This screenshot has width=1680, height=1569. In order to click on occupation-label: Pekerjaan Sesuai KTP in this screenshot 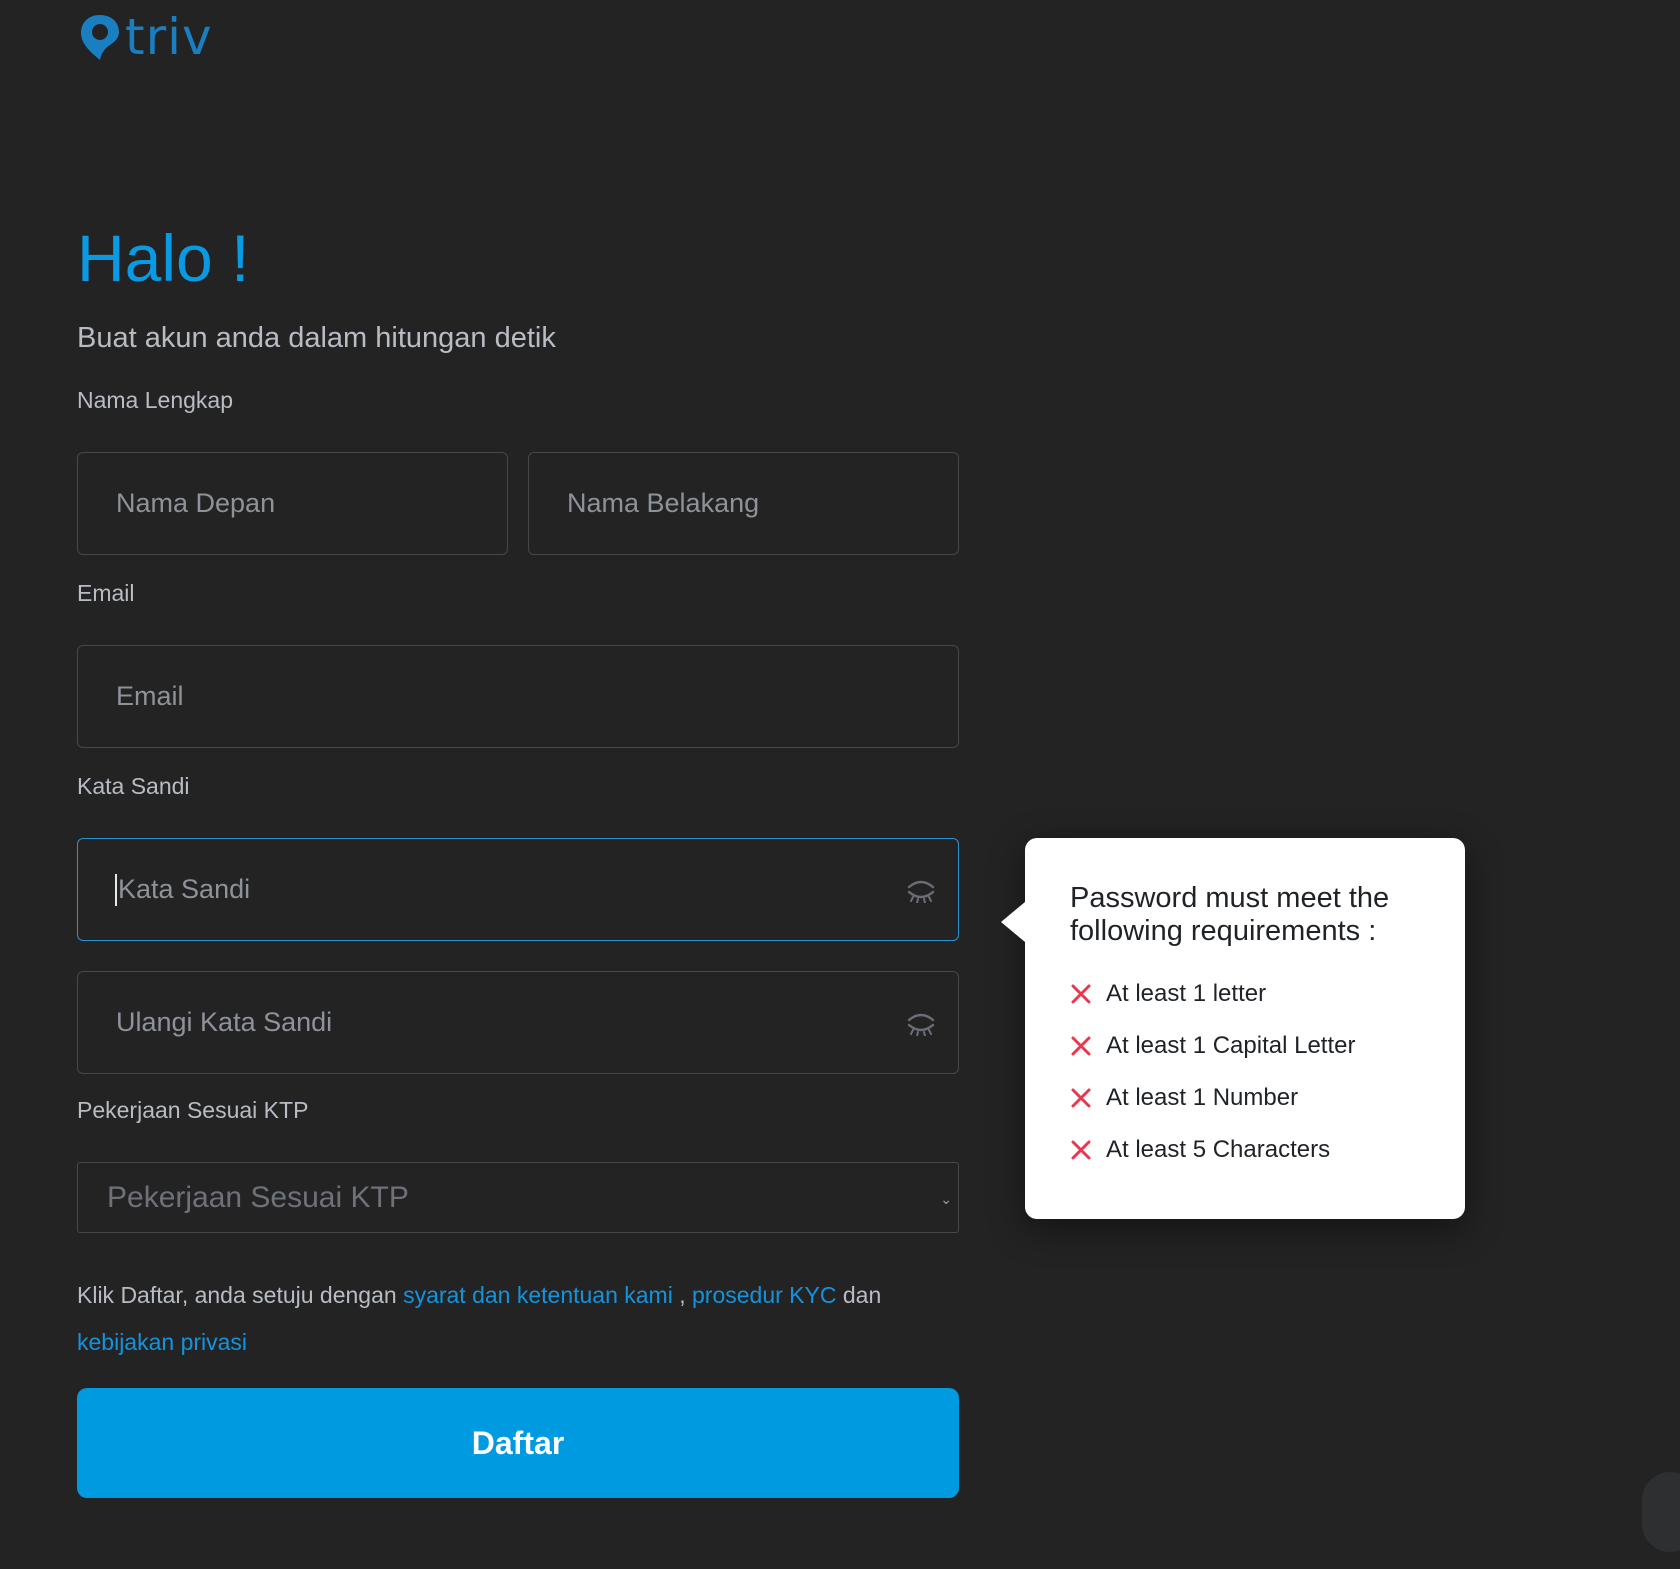, I will do `click(193, 1110)`.